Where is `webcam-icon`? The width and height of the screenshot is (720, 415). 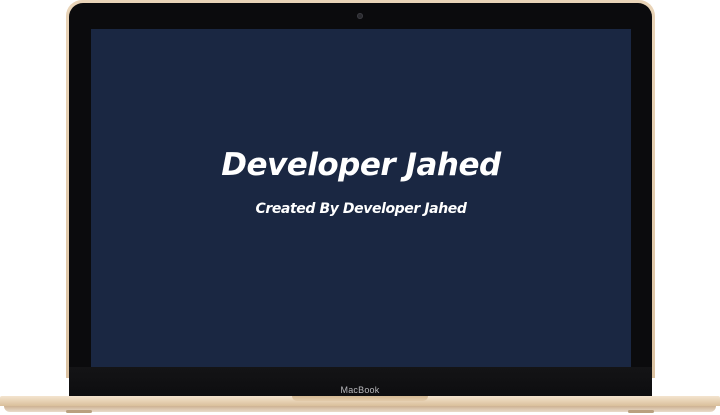
webcam-icon is located at coordinates (360, 16).